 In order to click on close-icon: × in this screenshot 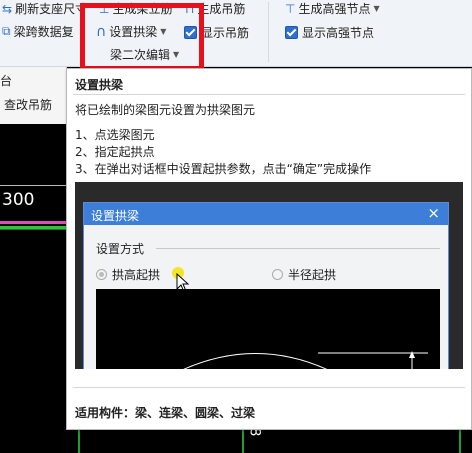, I will do `click(433, 213)`.